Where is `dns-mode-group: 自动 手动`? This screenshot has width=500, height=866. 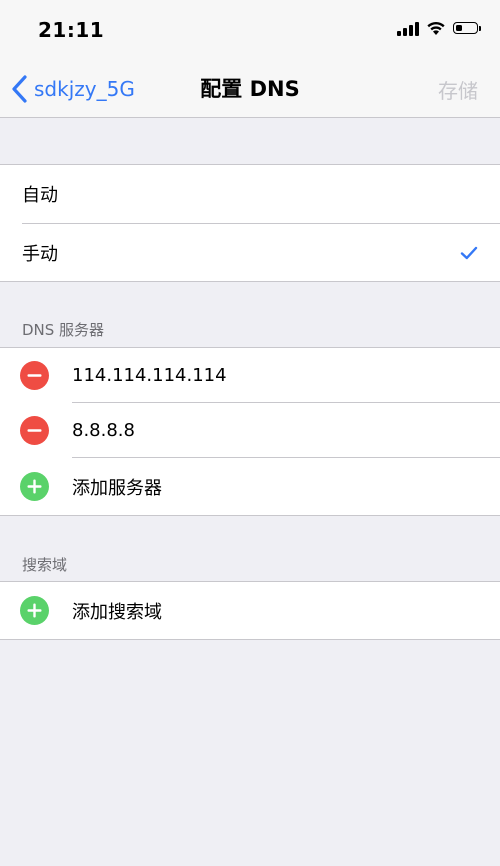 dns-mode-group: 自动 手动 is located at coordinates (250, 223).